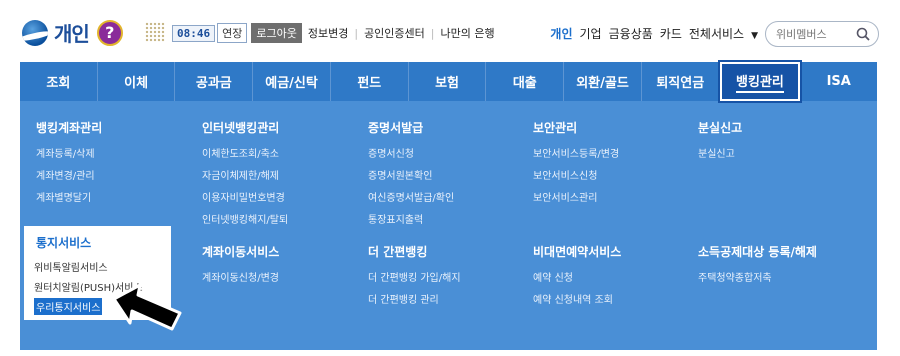  I want to click on tab-label: 펀드, so click(369, 83).